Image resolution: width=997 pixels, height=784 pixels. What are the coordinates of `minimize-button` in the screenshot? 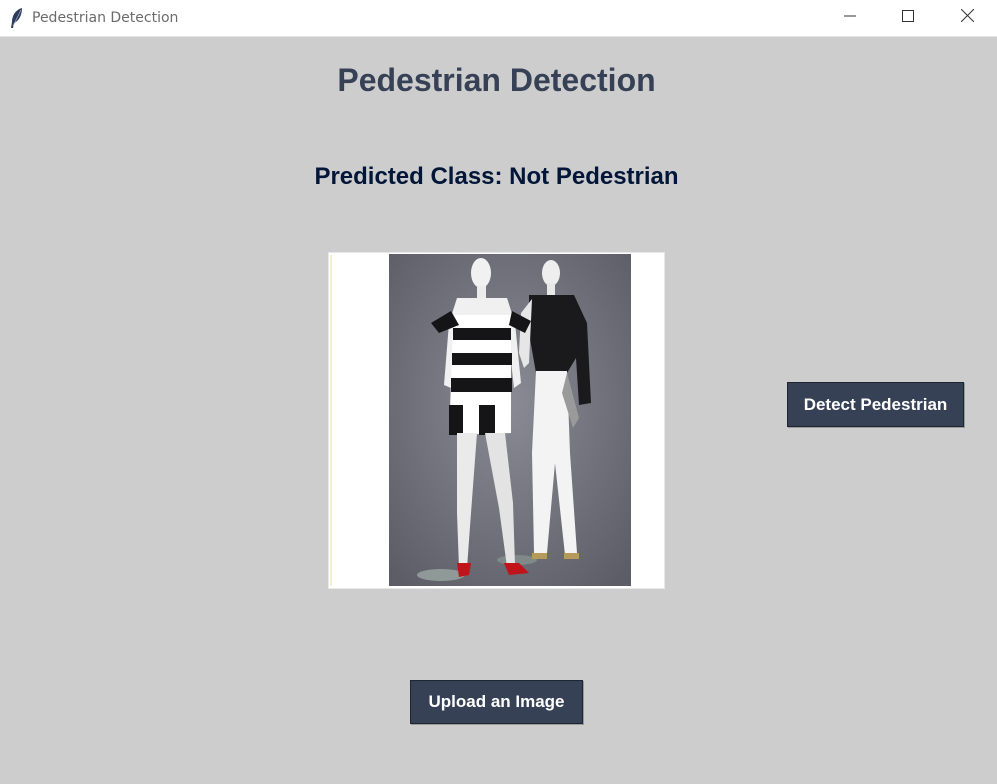 It's located at (850, 18).